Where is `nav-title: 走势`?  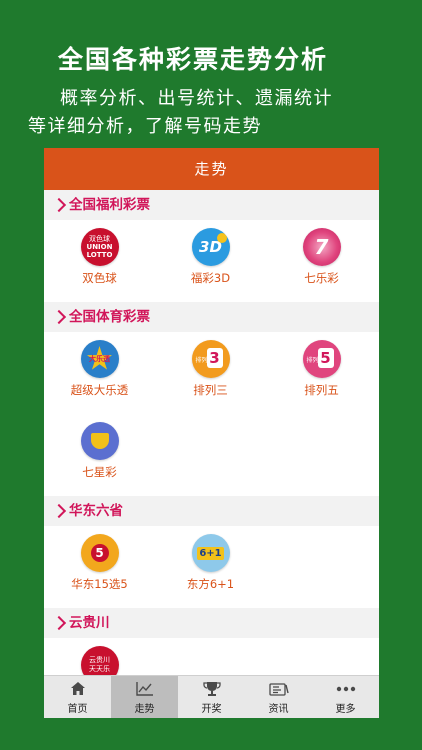
nav-title: 走势 is located at coordinates (211, 169).